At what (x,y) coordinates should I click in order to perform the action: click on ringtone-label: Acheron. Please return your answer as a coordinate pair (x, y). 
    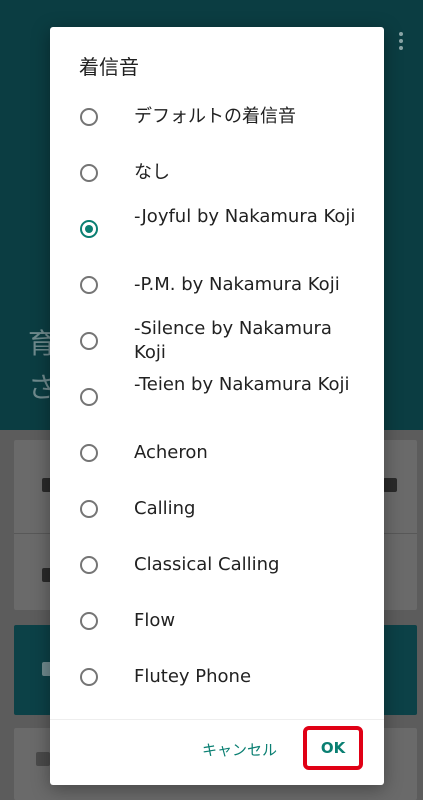
    Looking at the image, I should click on (171, 452).